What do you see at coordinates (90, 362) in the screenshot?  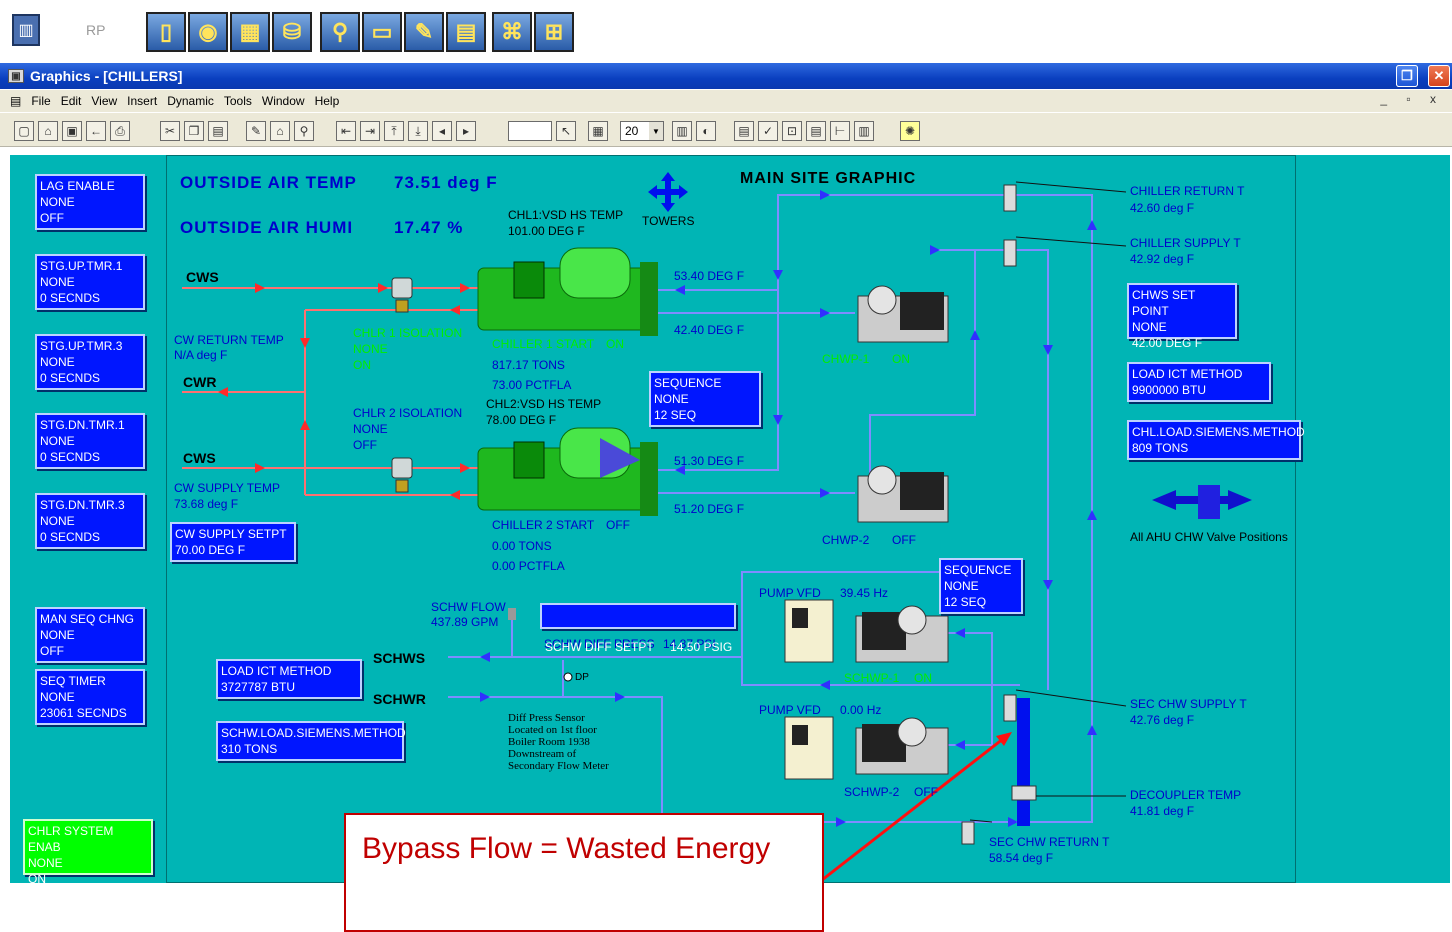 I see `stg-up-tmr3-box: STG.UP.TMR.3 NONE 0 SECNDS` at bounding box center [90, 362].